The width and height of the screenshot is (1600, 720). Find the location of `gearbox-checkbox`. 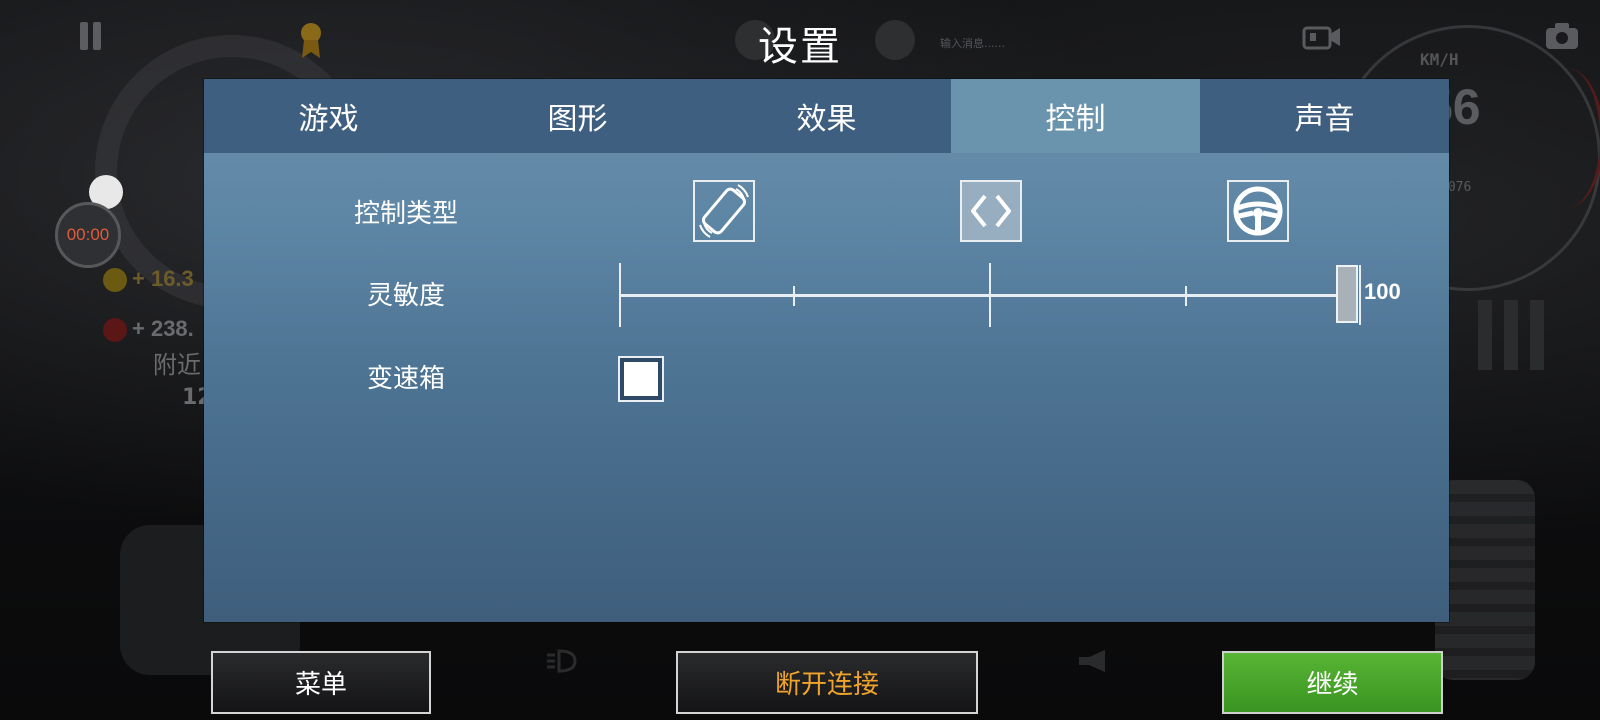

gearbox-checkbox is located at coordinates (641, 379).